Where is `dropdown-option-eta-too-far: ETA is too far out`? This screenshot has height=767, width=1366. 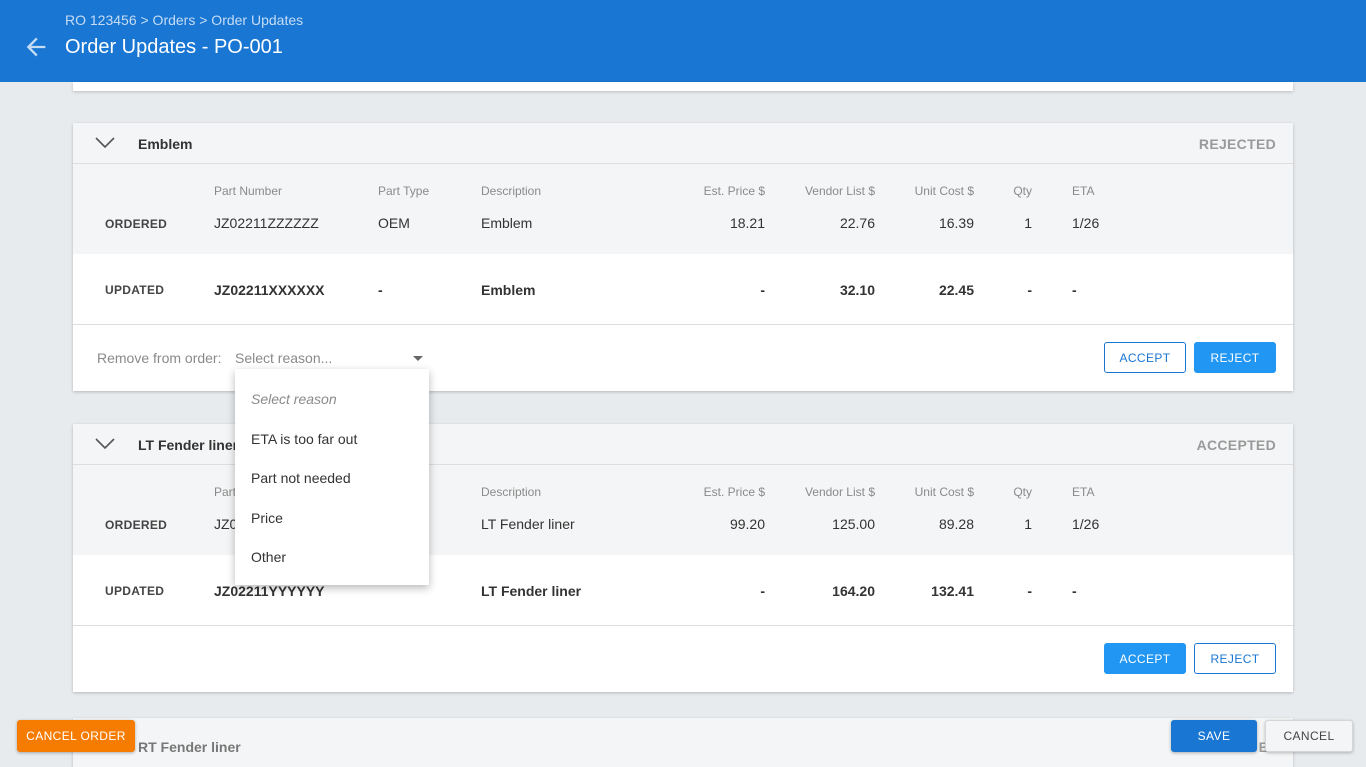 dropdown-option-eta-too-far: ETA is too far out is located at coordinates (304, 439).